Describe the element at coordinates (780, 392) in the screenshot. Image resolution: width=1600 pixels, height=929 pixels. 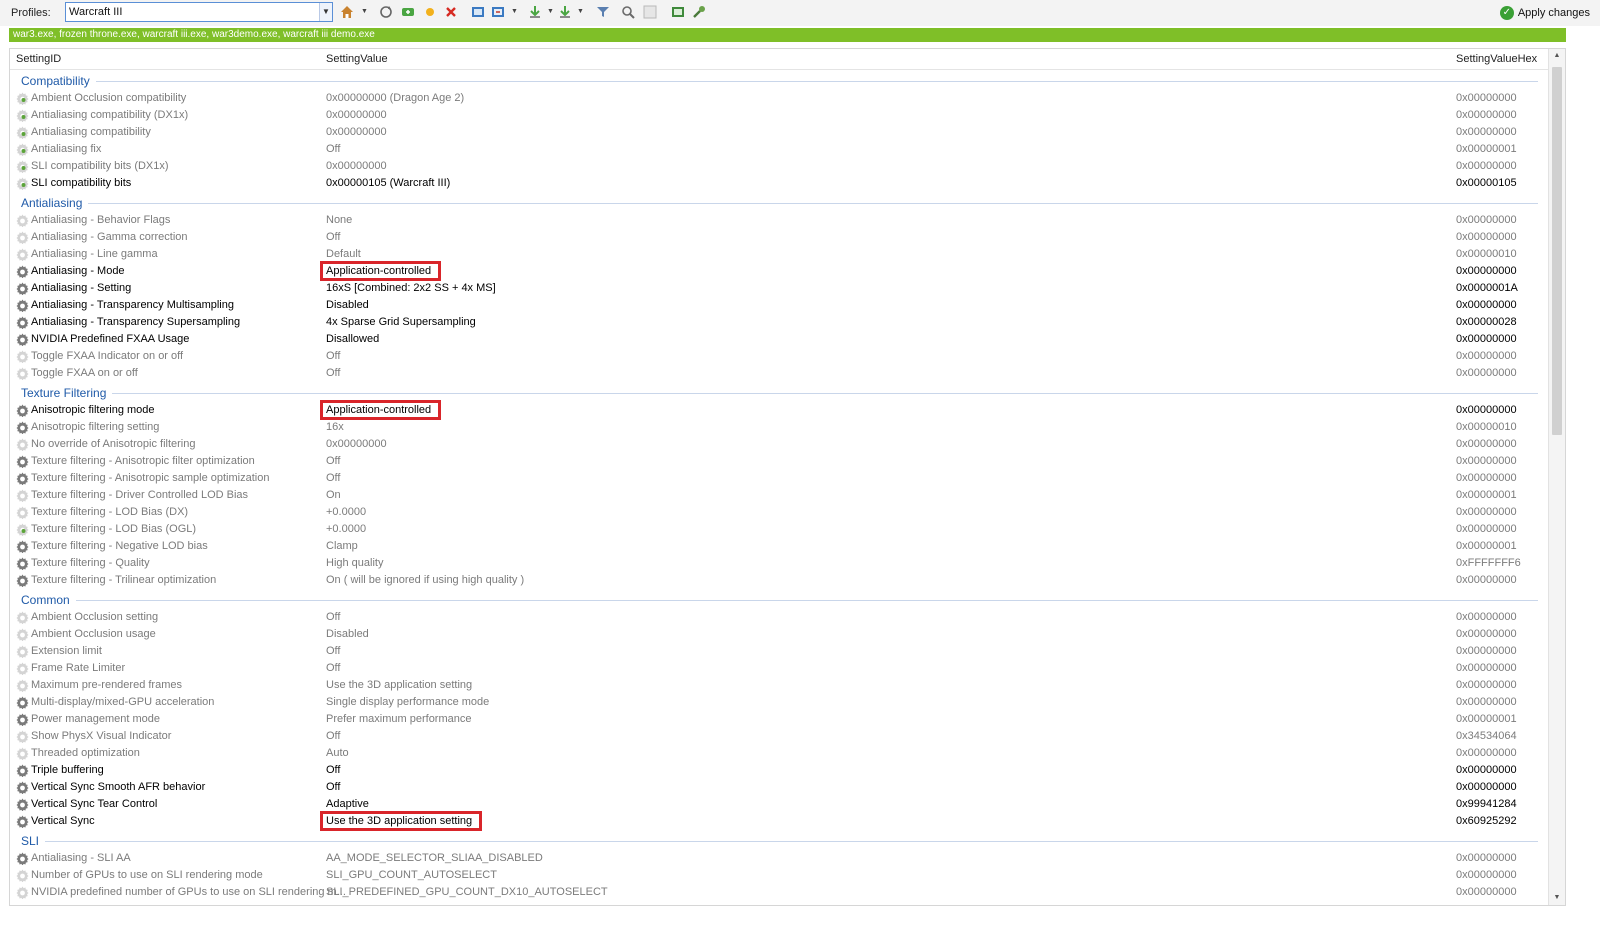
I see `group-header: Texture Filtering` at that location.